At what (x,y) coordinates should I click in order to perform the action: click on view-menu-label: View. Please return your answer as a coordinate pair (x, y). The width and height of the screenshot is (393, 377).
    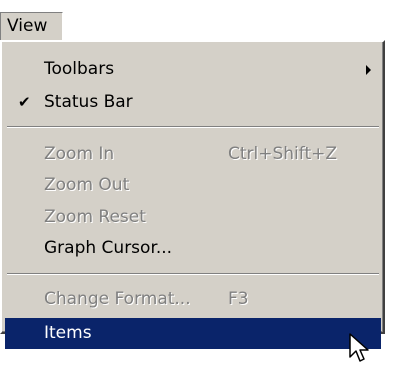
    Looking at the image, I should click on (27, 26).